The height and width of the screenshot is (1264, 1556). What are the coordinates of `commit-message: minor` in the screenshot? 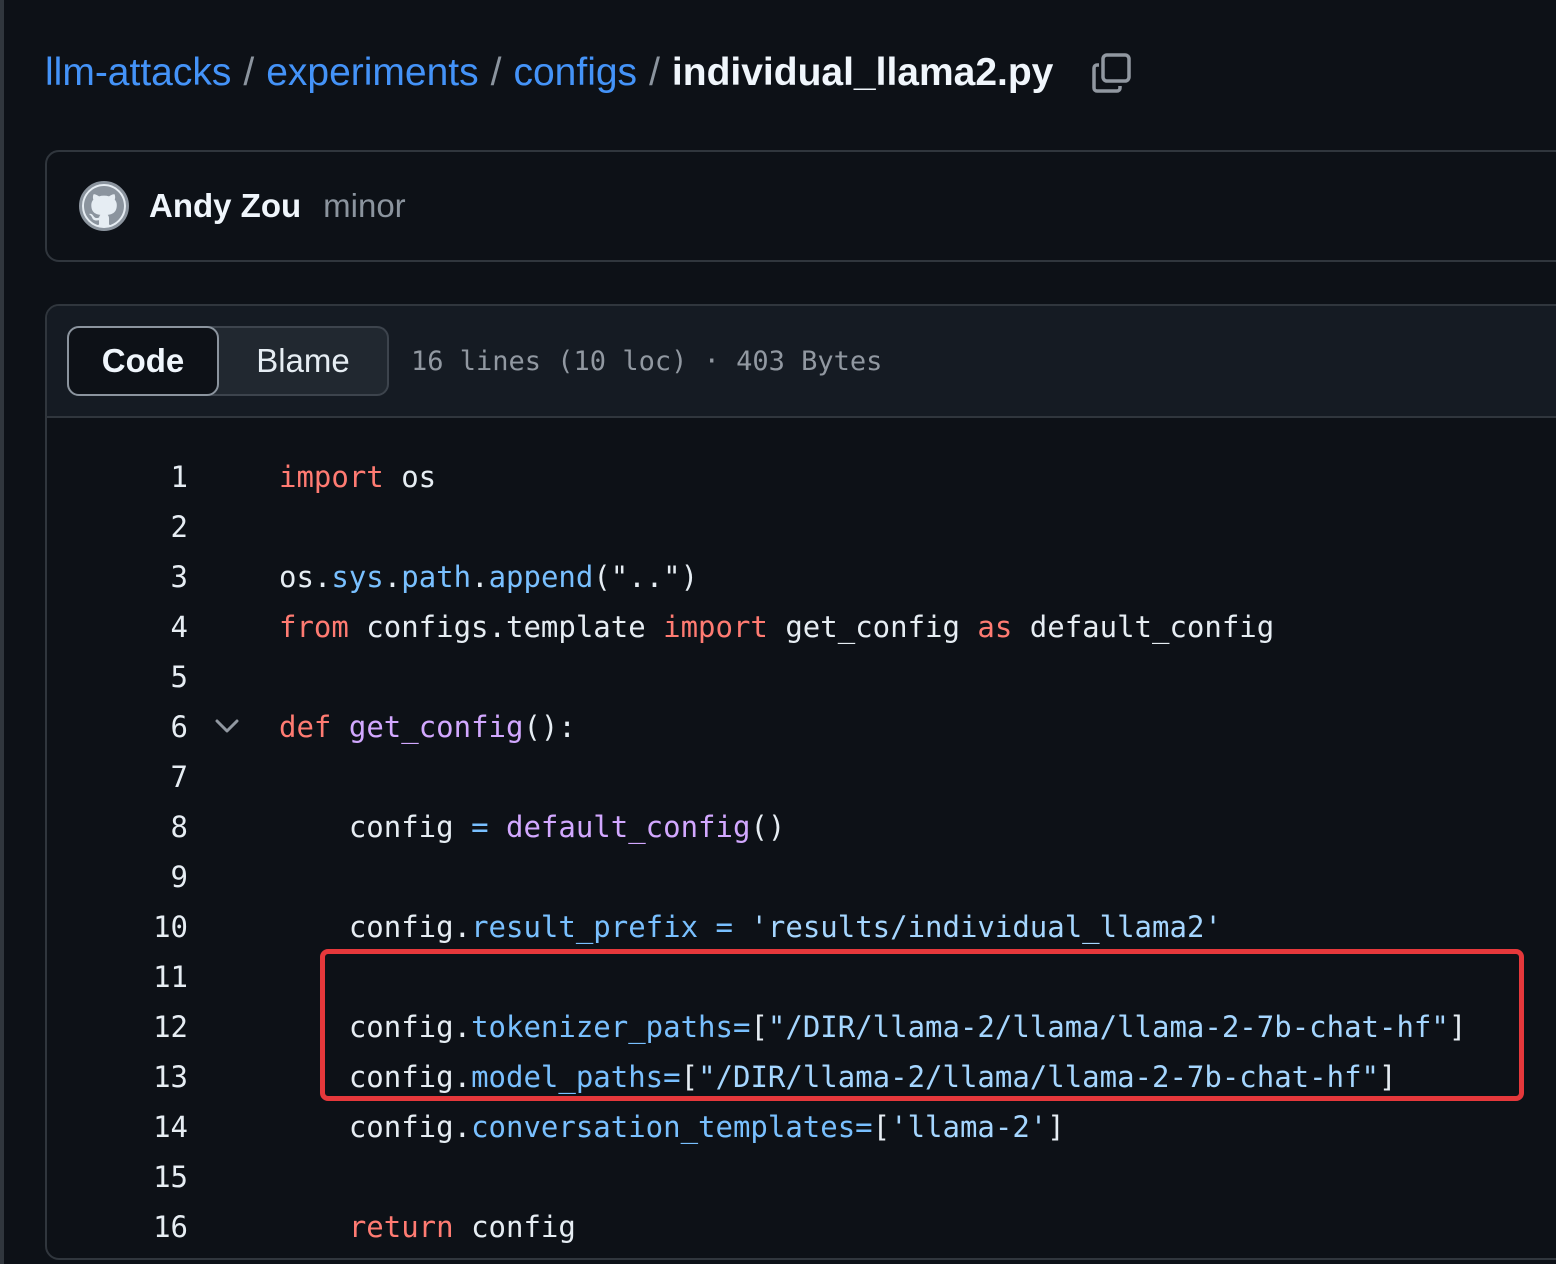 It's located at (364, 206).